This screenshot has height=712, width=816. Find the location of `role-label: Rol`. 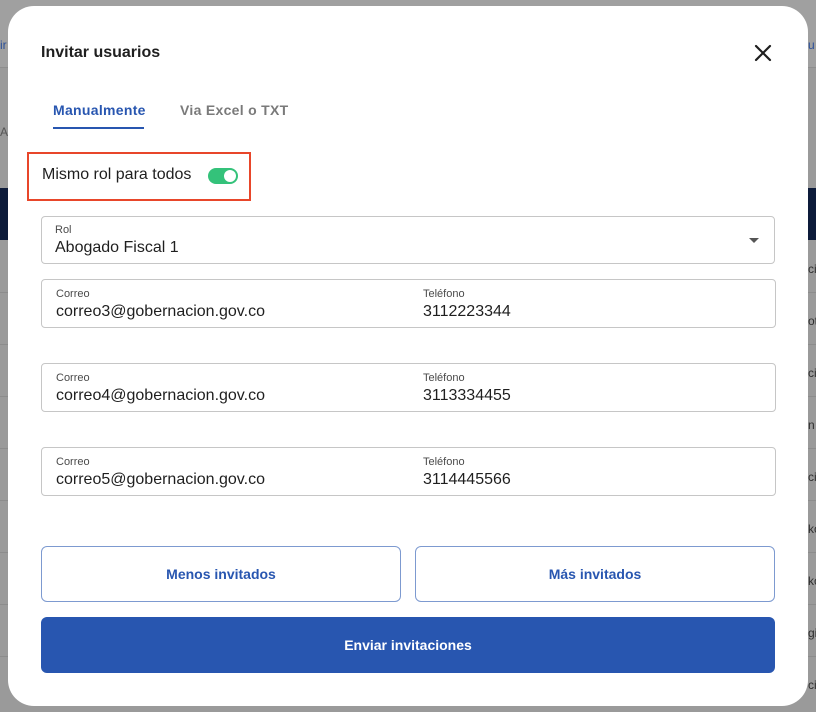

role-label: Rol is located at coordinates (63, 230).